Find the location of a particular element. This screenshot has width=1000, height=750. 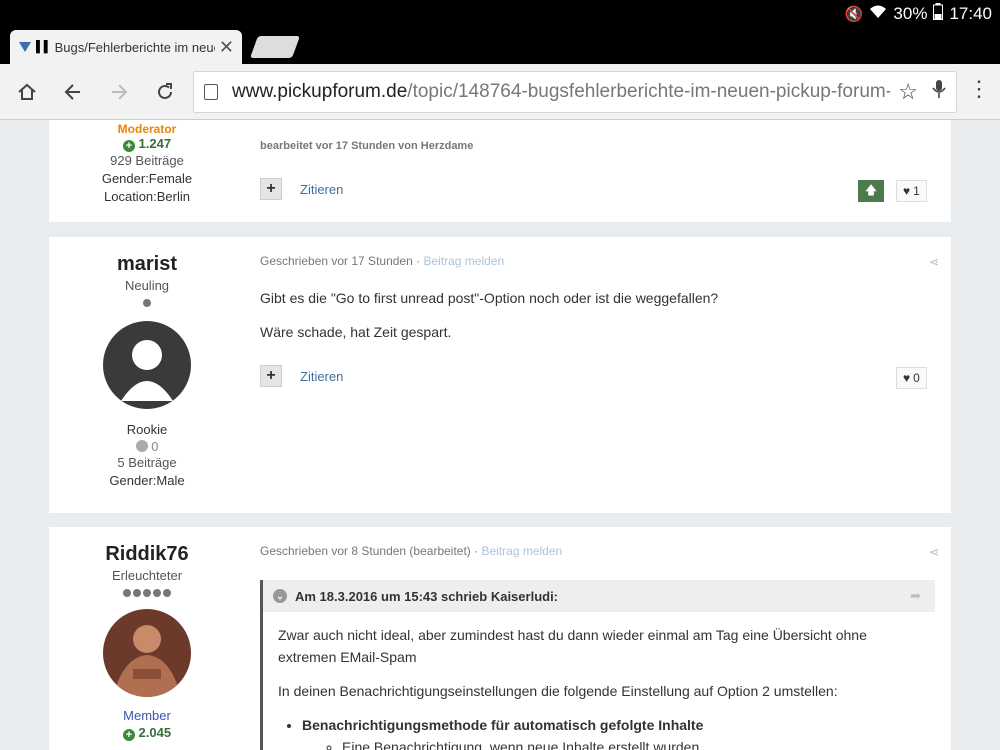

username: Riddik76 is located at coordinates (147, 554).